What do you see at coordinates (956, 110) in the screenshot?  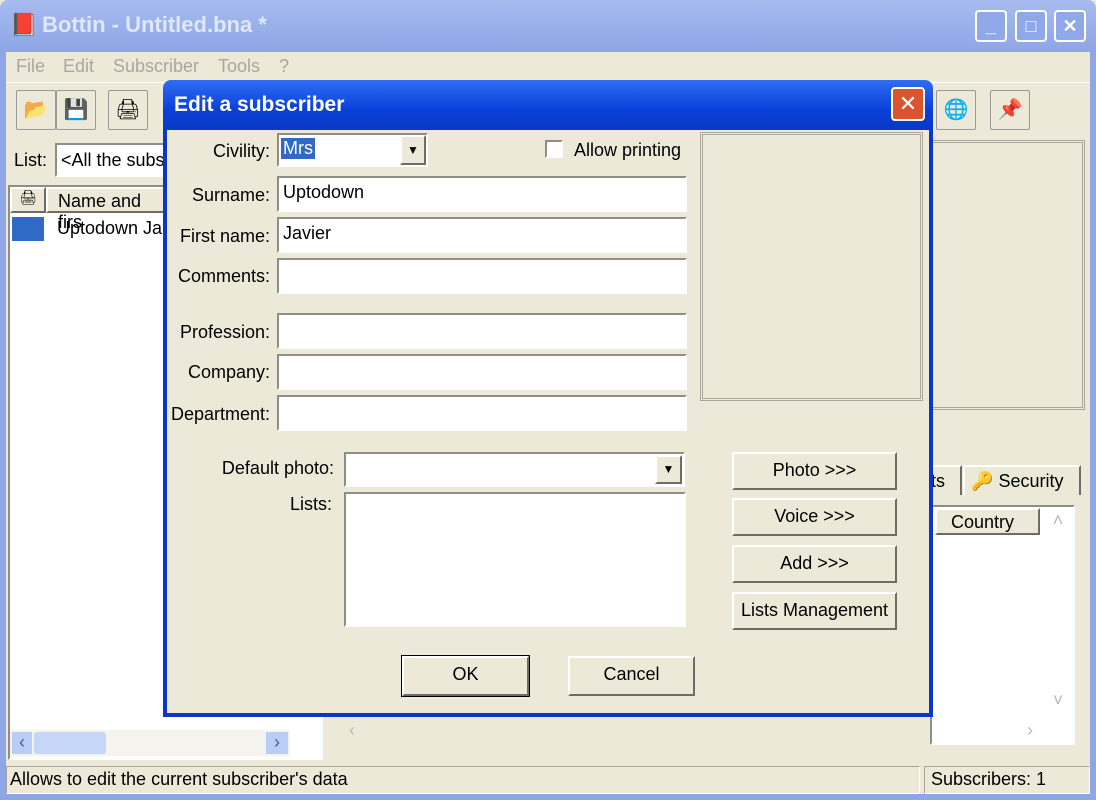 I see `globe-icon: 🌐` at bounding box center [956, 110].